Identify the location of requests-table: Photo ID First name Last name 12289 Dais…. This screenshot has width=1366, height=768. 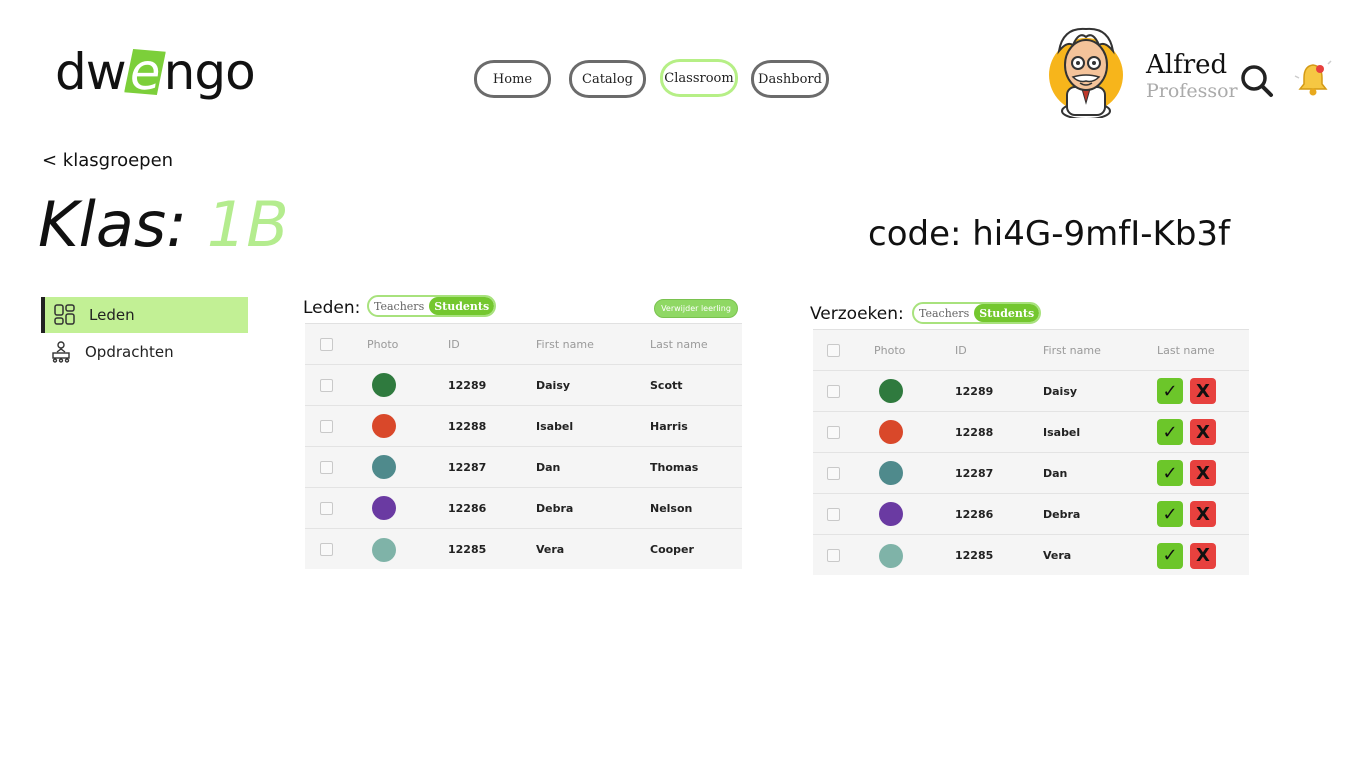
(1031, 452).